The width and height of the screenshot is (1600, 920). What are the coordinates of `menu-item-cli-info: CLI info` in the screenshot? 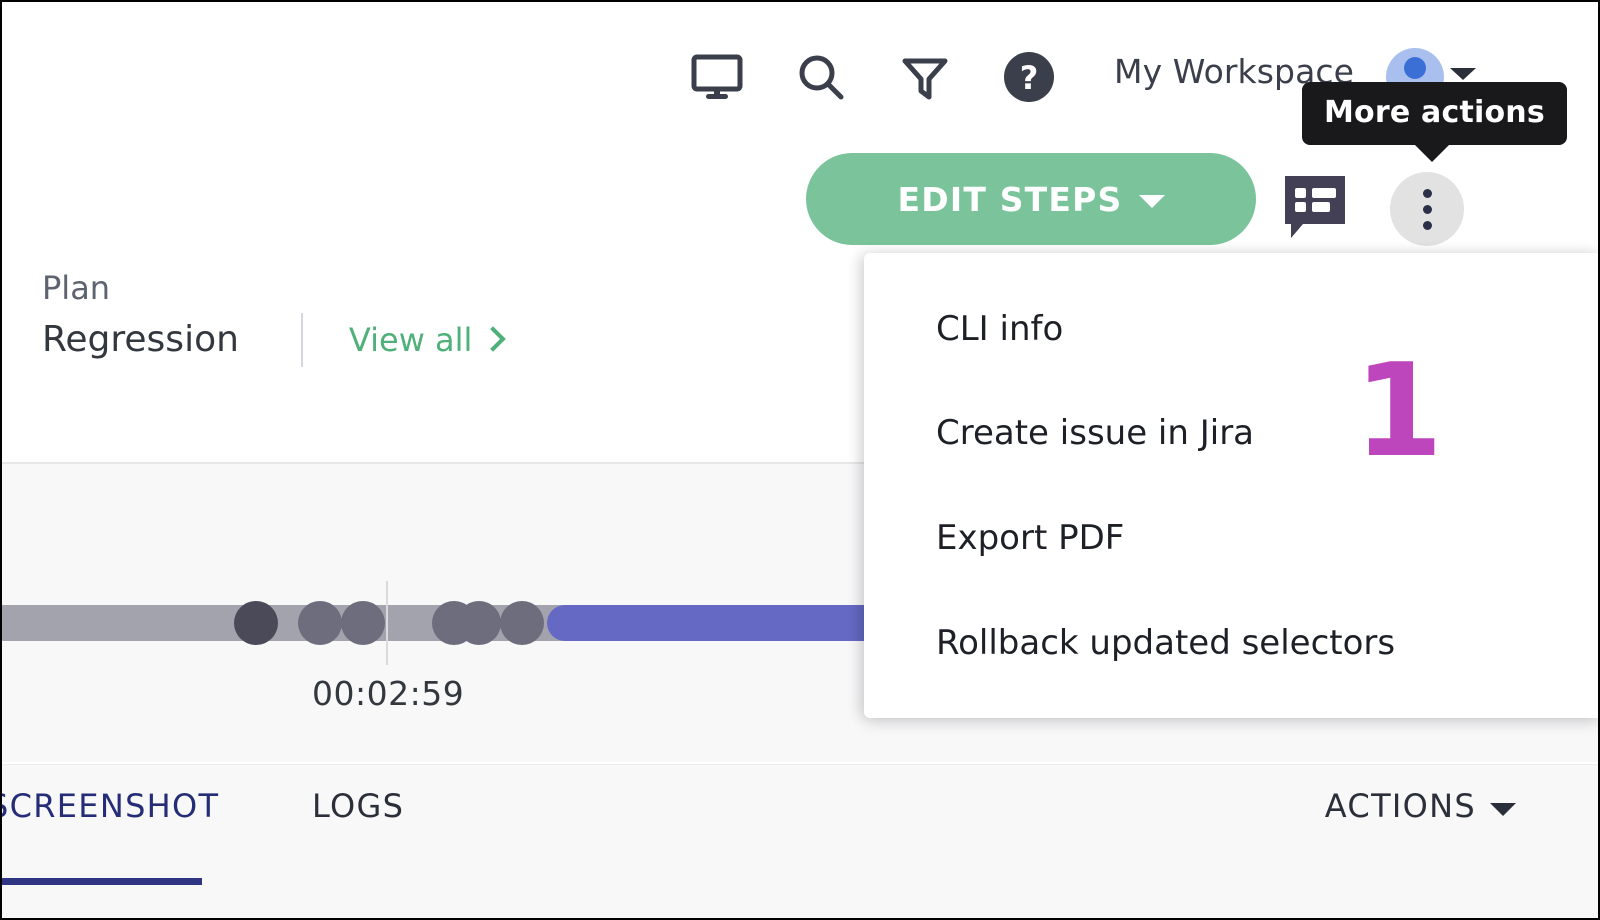 It's located at (999, 329).